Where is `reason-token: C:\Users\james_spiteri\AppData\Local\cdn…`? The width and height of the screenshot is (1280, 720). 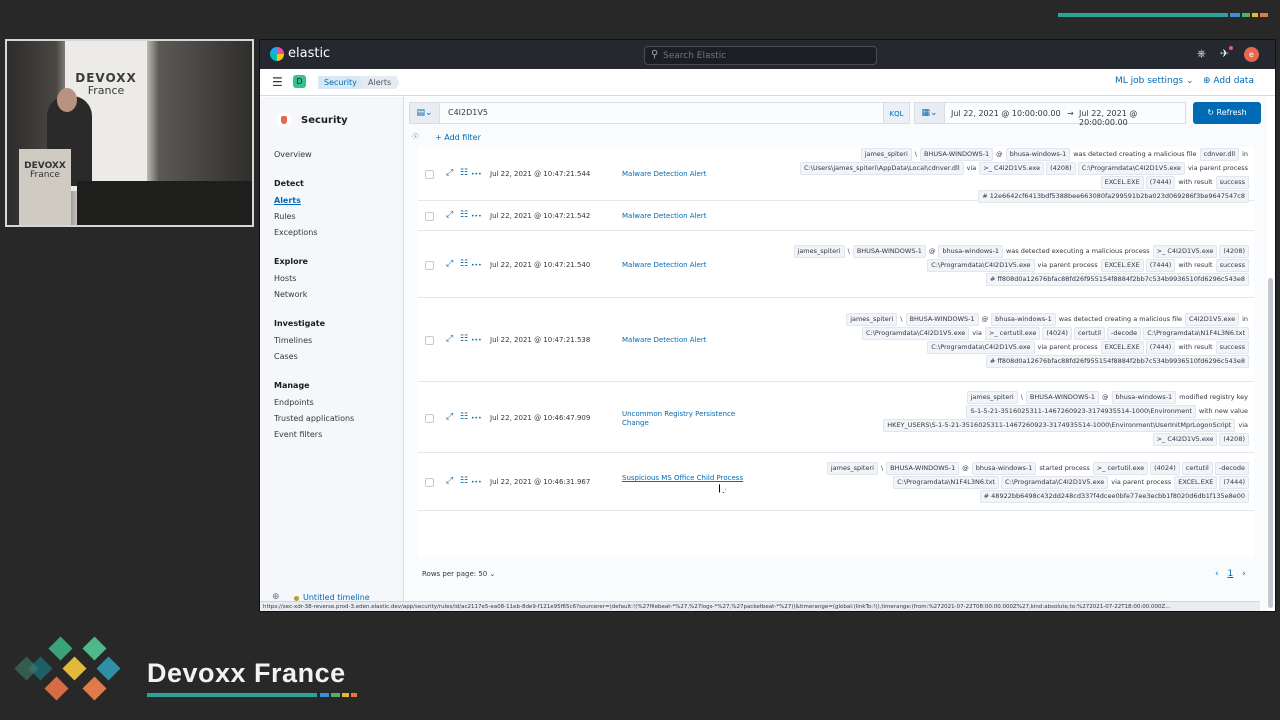 reason-token: C:\Users\james_spiteri\AppData\Local\cdn… is located at coordinates (882, 168).